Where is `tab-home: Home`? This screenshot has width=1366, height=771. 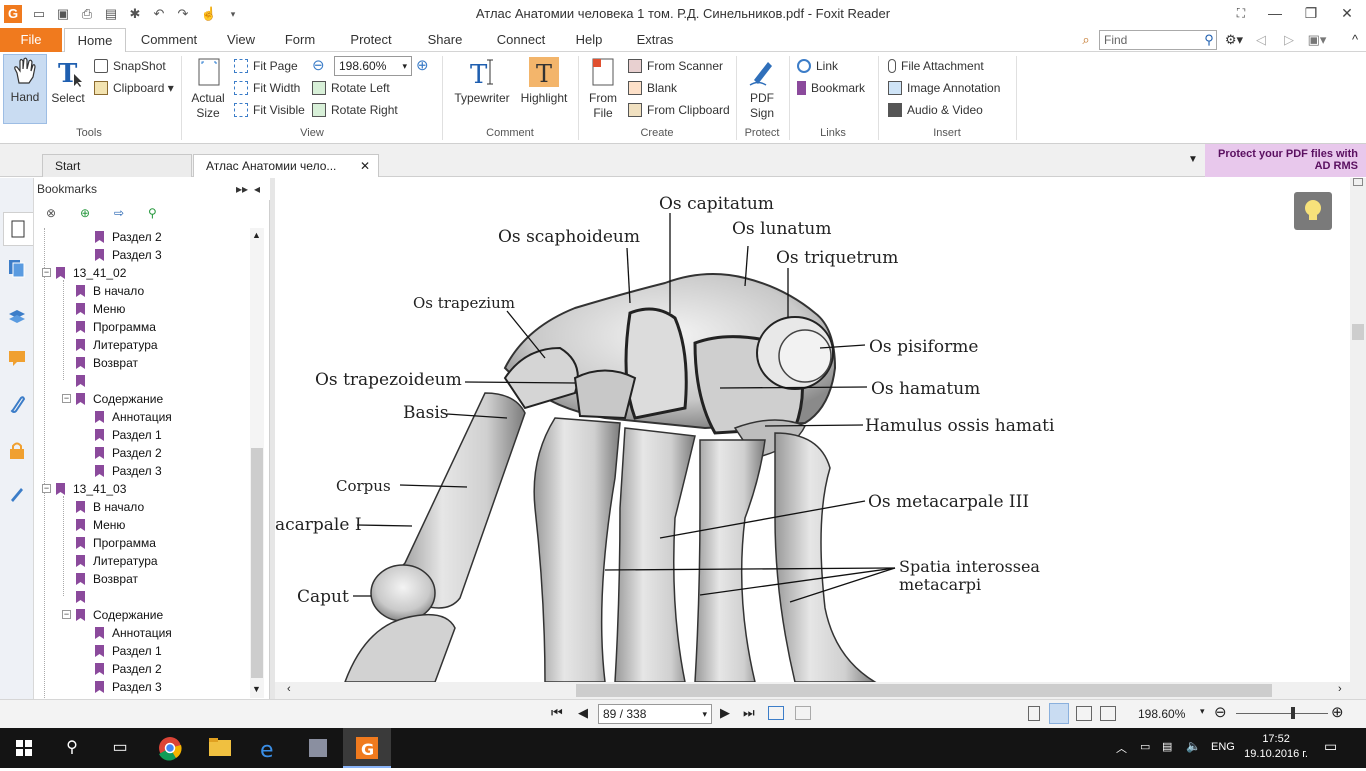 tab-home: Home is located at coordinates (95, 40).